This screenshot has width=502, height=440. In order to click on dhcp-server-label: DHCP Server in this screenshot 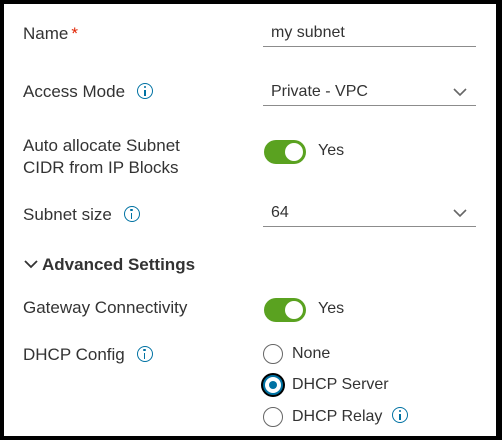, I will do `click(340, 384)`.